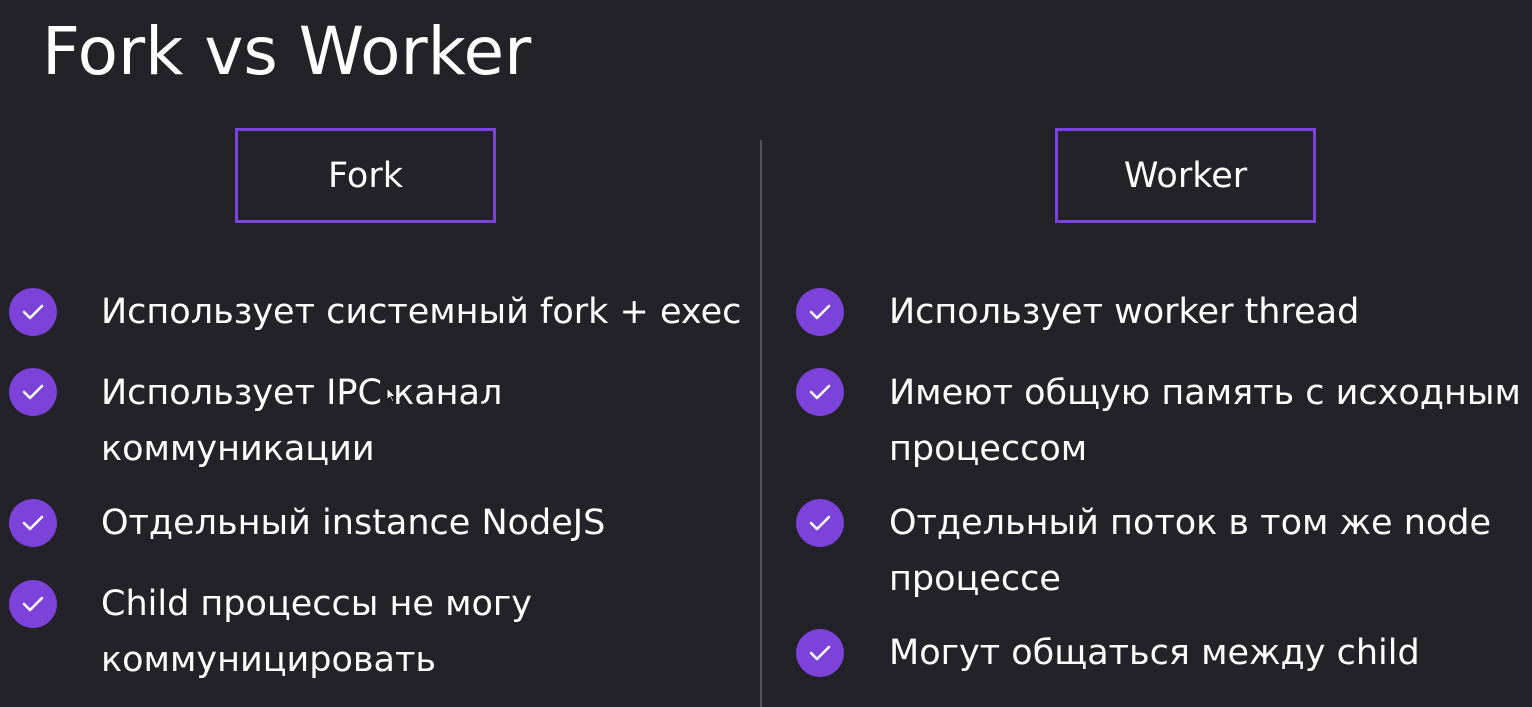 Image resolution: width=1532 pixels, height=707 pixels. I want to click on fork-item-3-line-1: Отдельный instance NodeJS, so click(353, 523).